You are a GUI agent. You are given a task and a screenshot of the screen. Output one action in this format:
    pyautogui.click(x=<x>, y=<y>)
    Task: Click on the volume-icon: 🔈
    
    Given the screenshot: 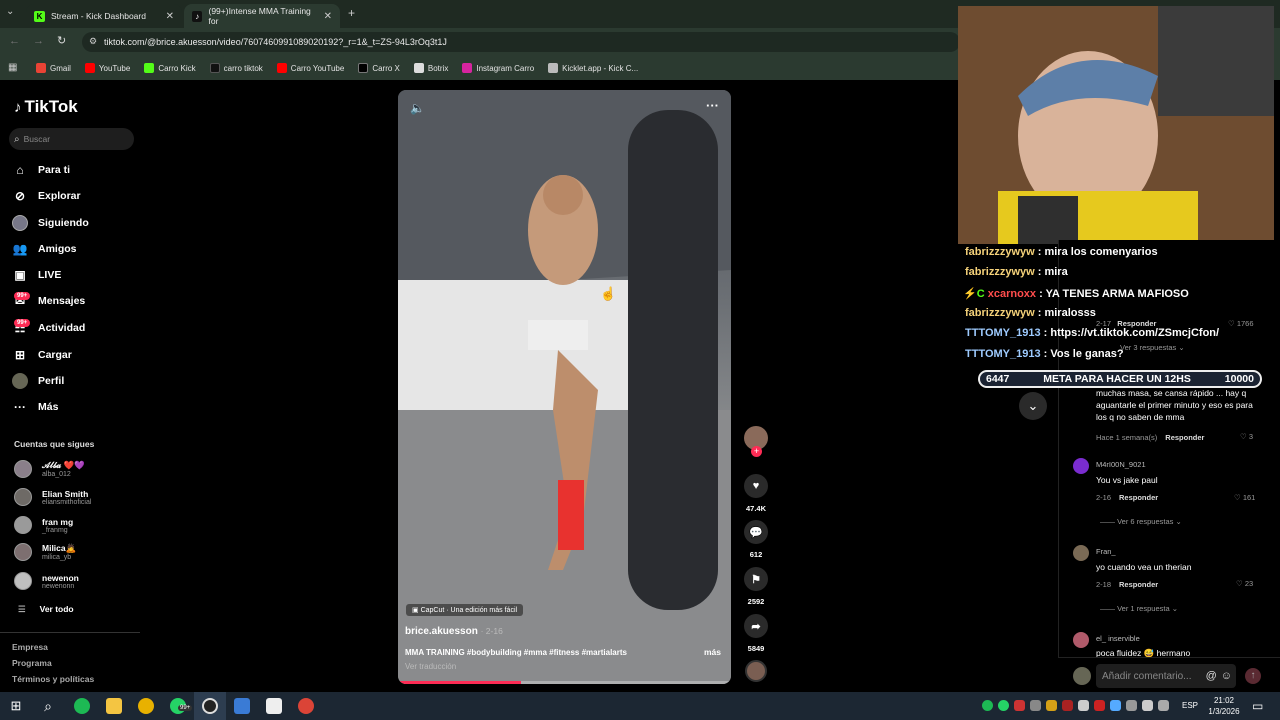 What is the action you would take?
    pyautogui.click(x=417, y=108)
    